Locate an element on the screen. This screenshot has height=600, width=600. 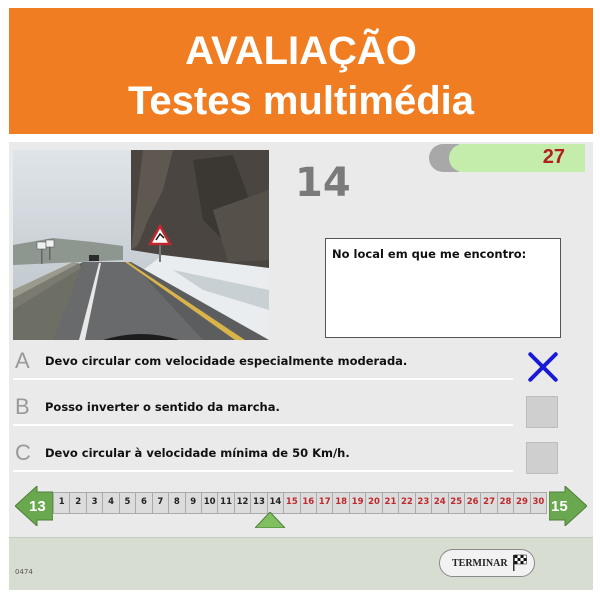
next-question-button: 15 is located at coordinates (568, 506).